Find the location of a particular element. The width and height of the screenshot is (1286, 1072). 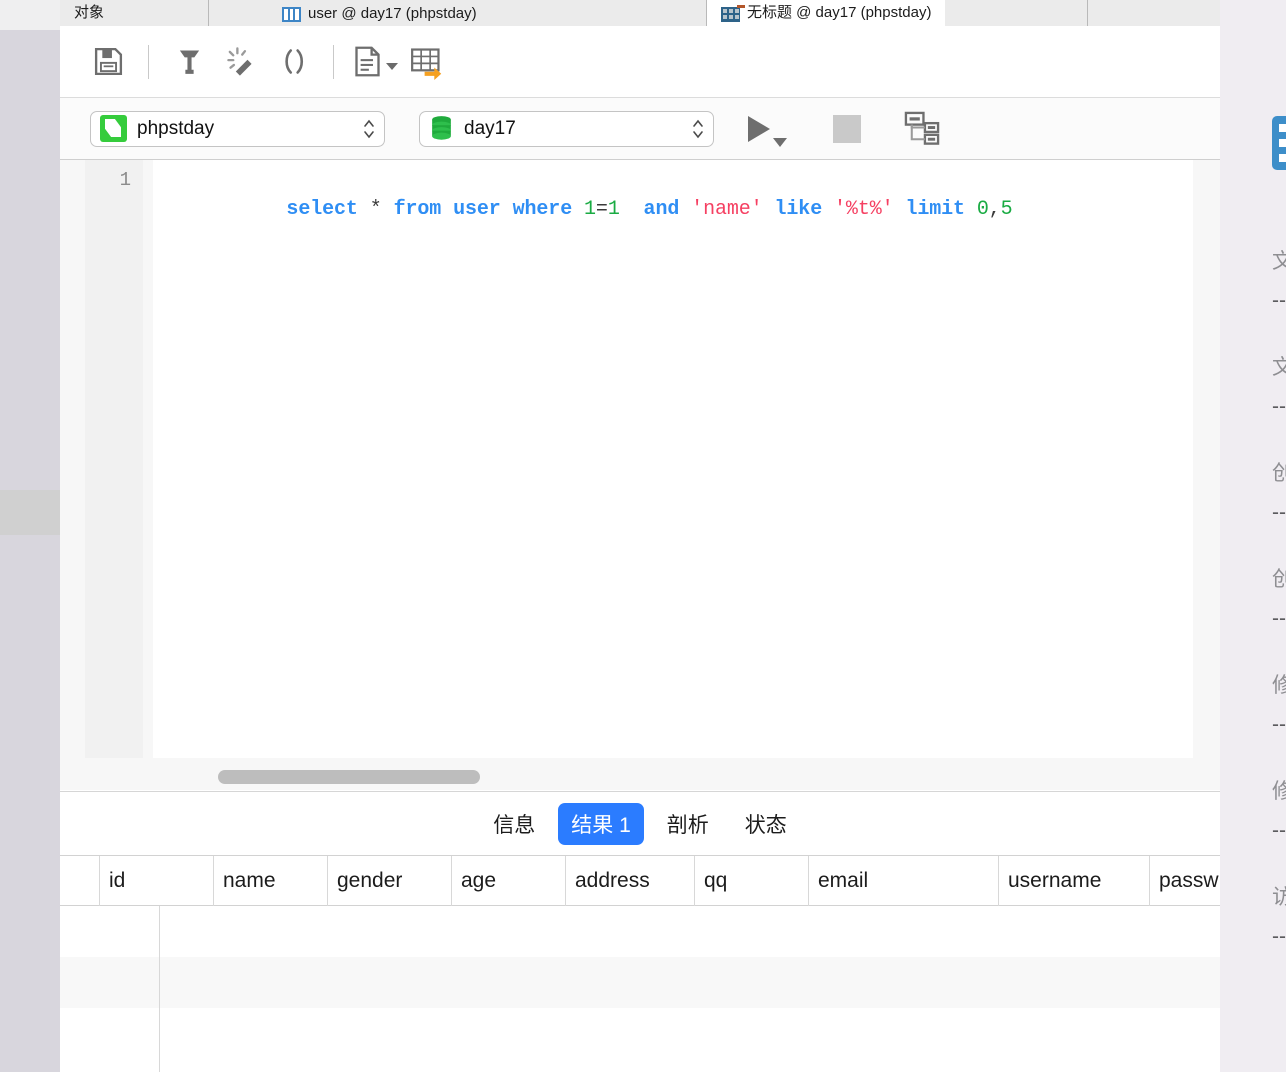

info-field-label: 访 is located at coordinates (1279, 897).